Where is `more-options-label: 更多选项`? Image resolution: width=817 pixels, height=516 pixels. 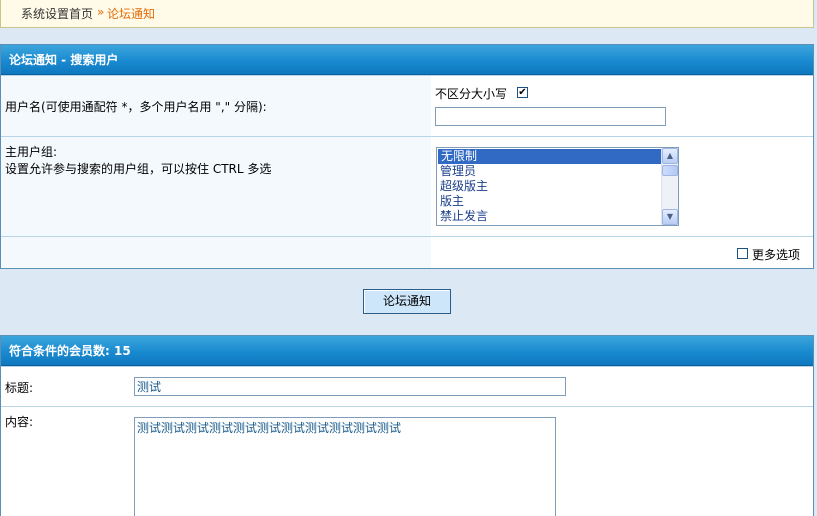 more-options-label: 更多选项 is located at coordinates (776, 255).